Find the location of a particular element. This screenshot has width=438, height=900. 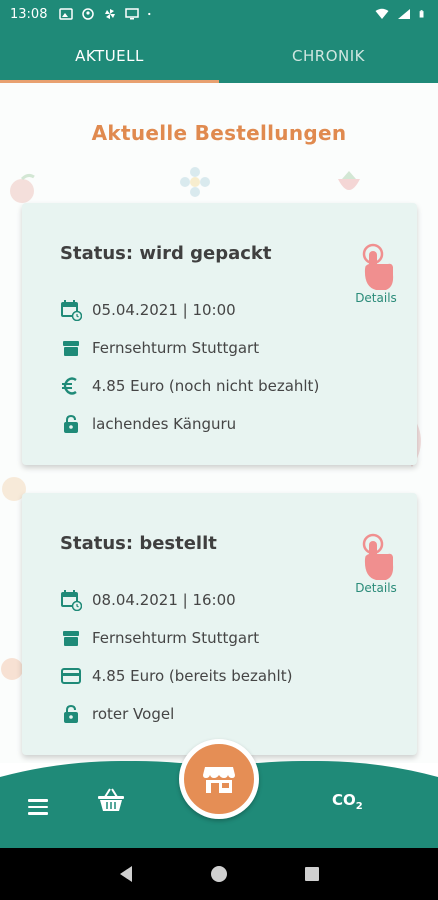

order-datetime: 05.04.2021 | 10:00 is located at coordinates (164, 310).